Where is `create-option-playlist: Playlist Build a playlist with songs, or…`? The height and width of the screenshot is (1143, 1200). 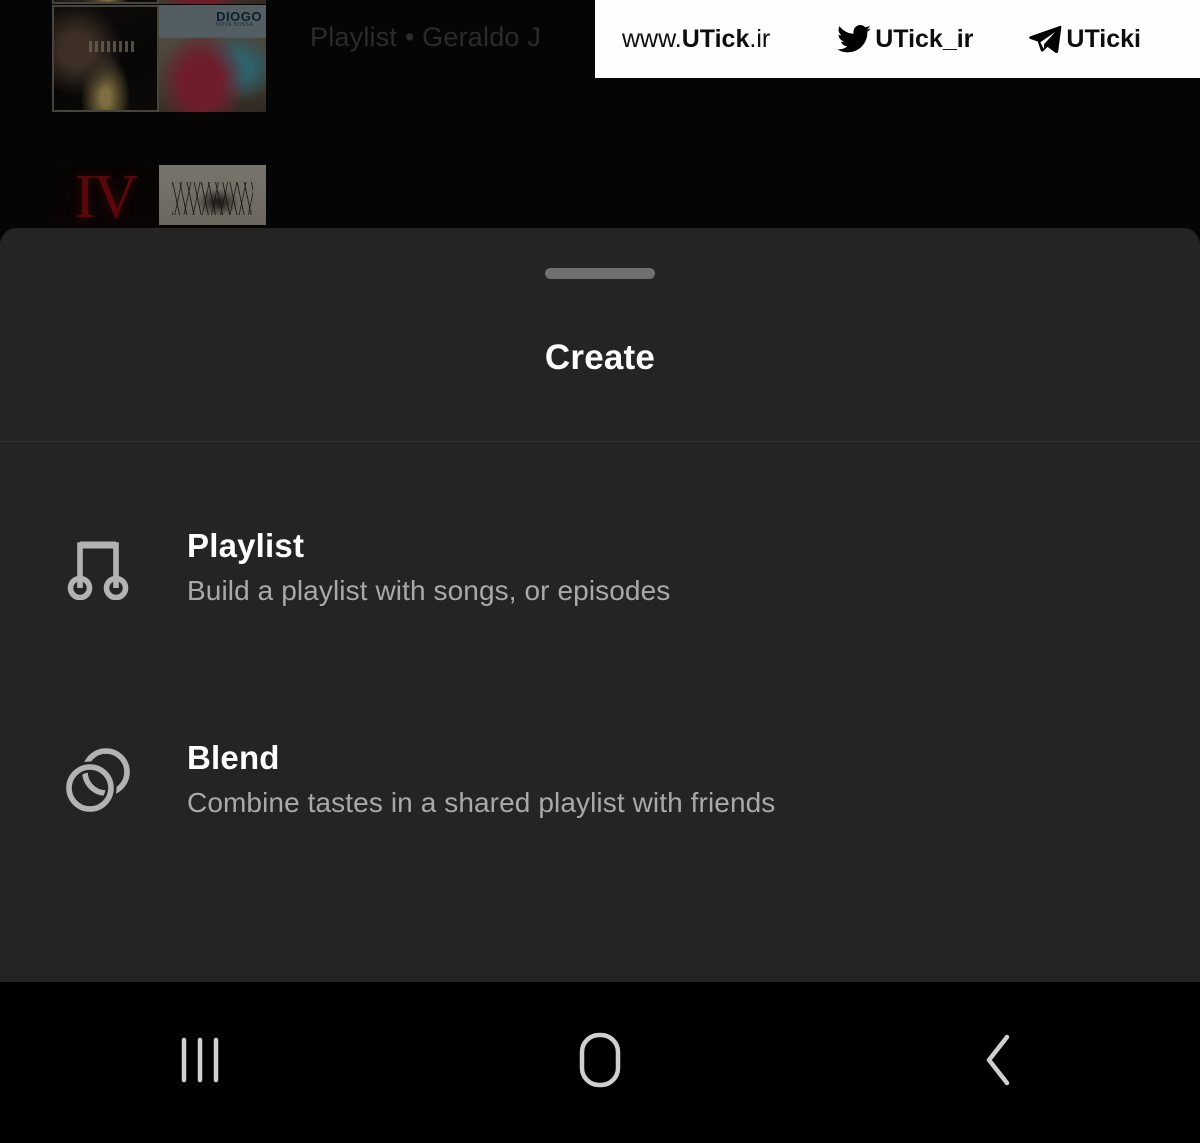 create-option-playlist: Playlist Build a playlist with songs, or… is located at coordinates (600, 567).